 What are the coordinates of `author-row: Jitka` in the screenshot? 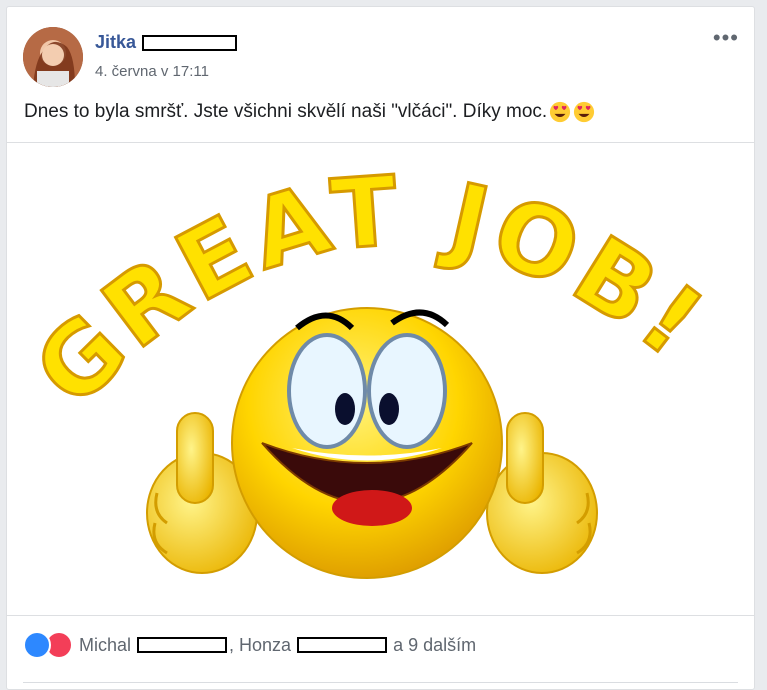 It's located at (166, 42).